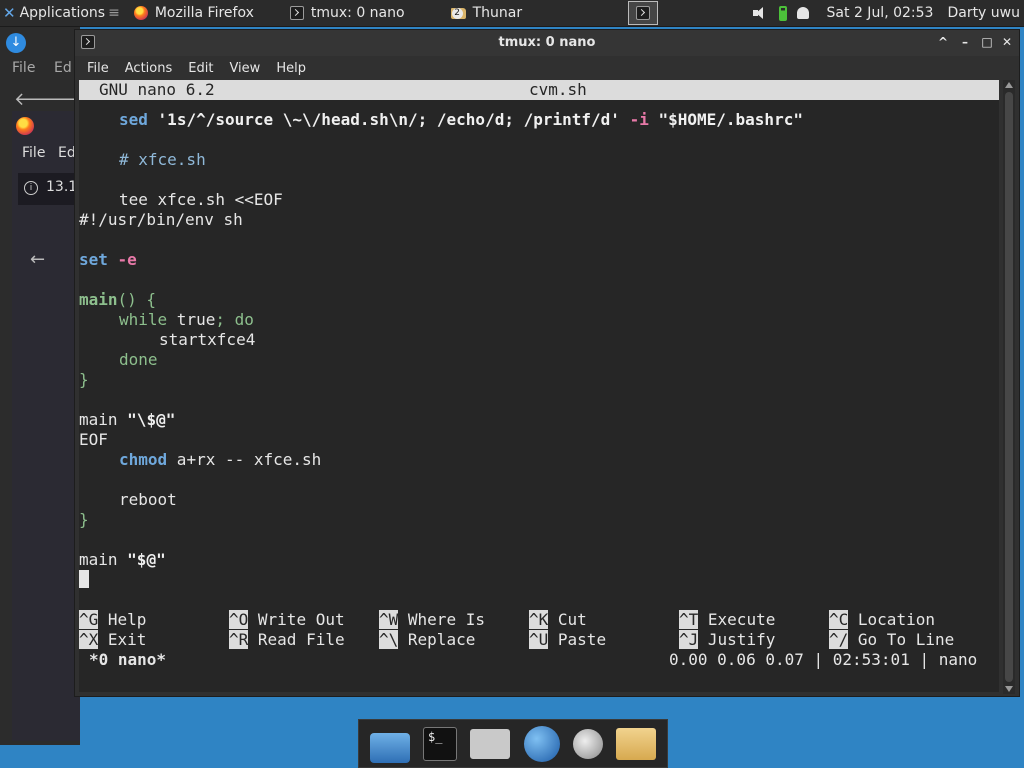  I want to click on battery-icon, so click(782, 13).